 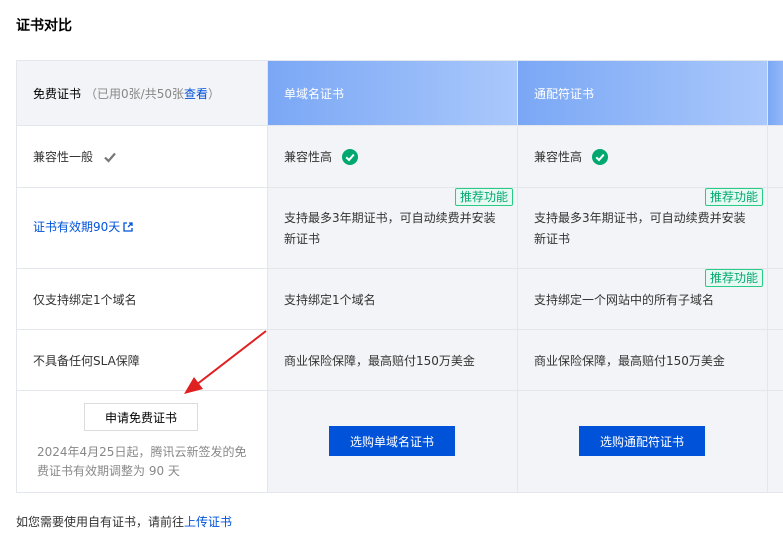 I want to click on wildcard-compat-text: 兼容性高, so click(x=558, y=157).